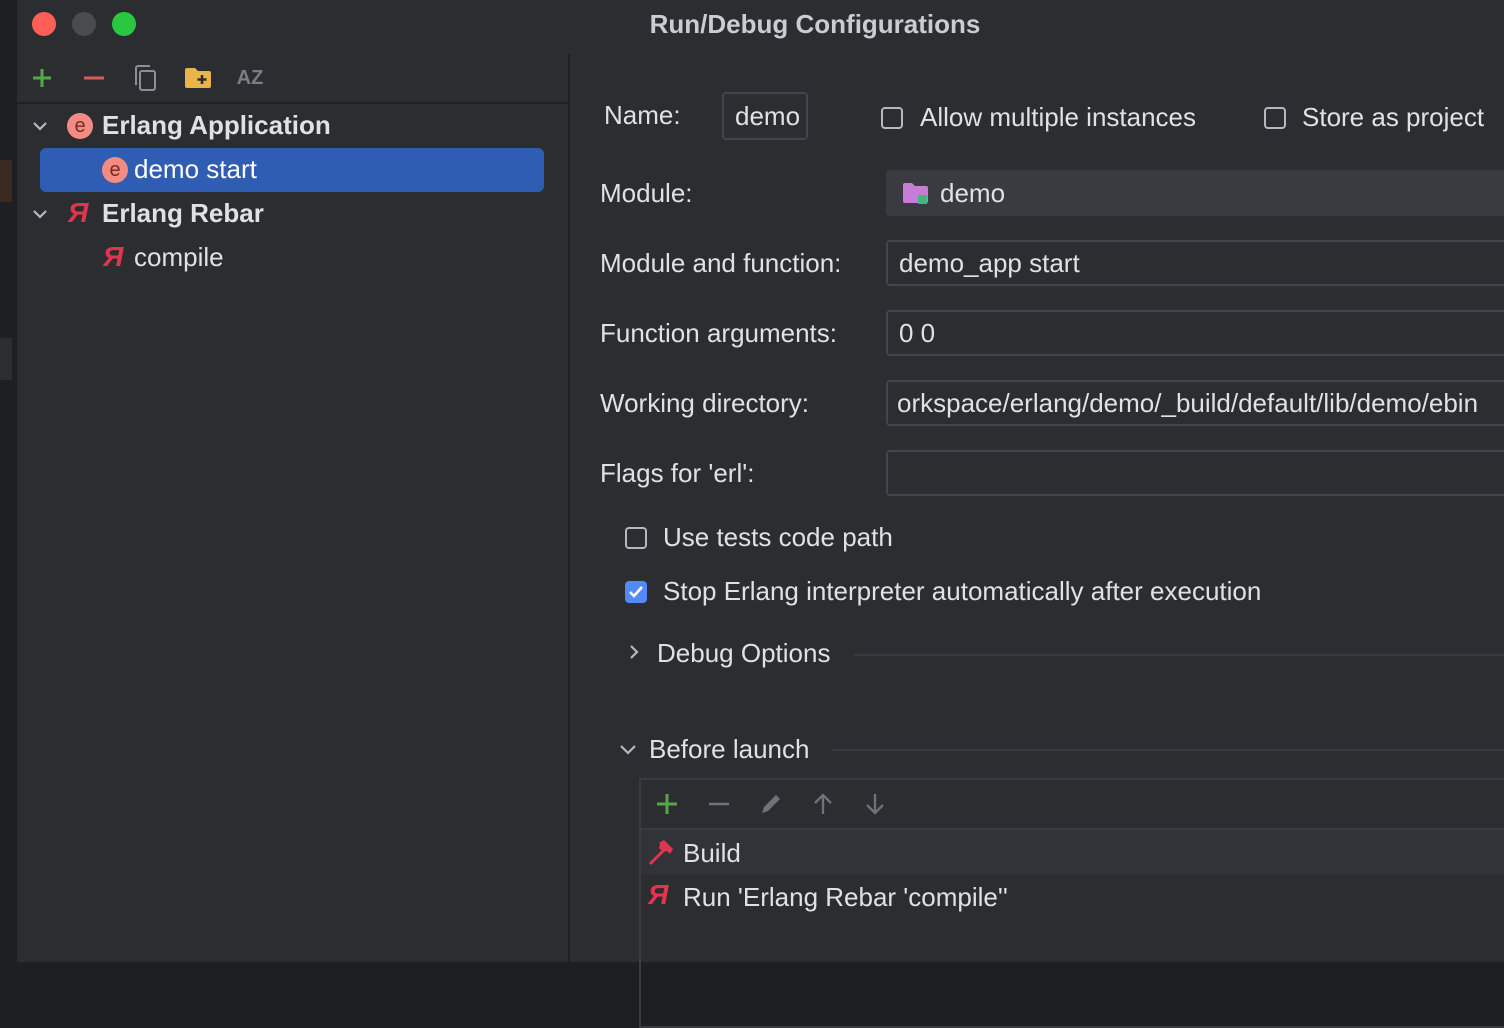 Image resolution: width=1504 pixels, height=1028 pixels. What do you see at coordinates (721, 263) in the screenshot?
I see `module-function-label: Module and function:` at bounding box center [721, 263].